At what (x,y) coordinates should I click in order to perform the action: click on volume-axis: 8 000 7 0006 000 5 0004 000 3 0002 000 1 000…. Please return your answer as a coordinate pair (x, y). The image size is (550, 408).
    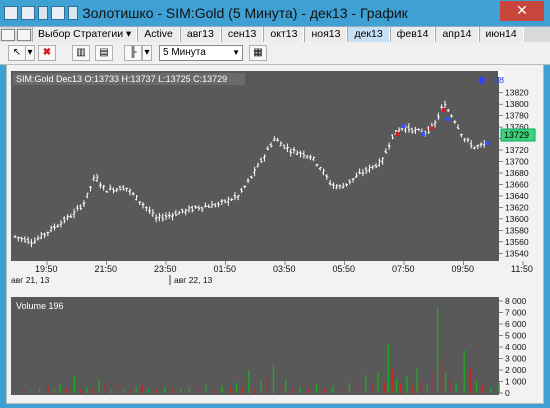
    Looking at the image, I should click on (513, 347).